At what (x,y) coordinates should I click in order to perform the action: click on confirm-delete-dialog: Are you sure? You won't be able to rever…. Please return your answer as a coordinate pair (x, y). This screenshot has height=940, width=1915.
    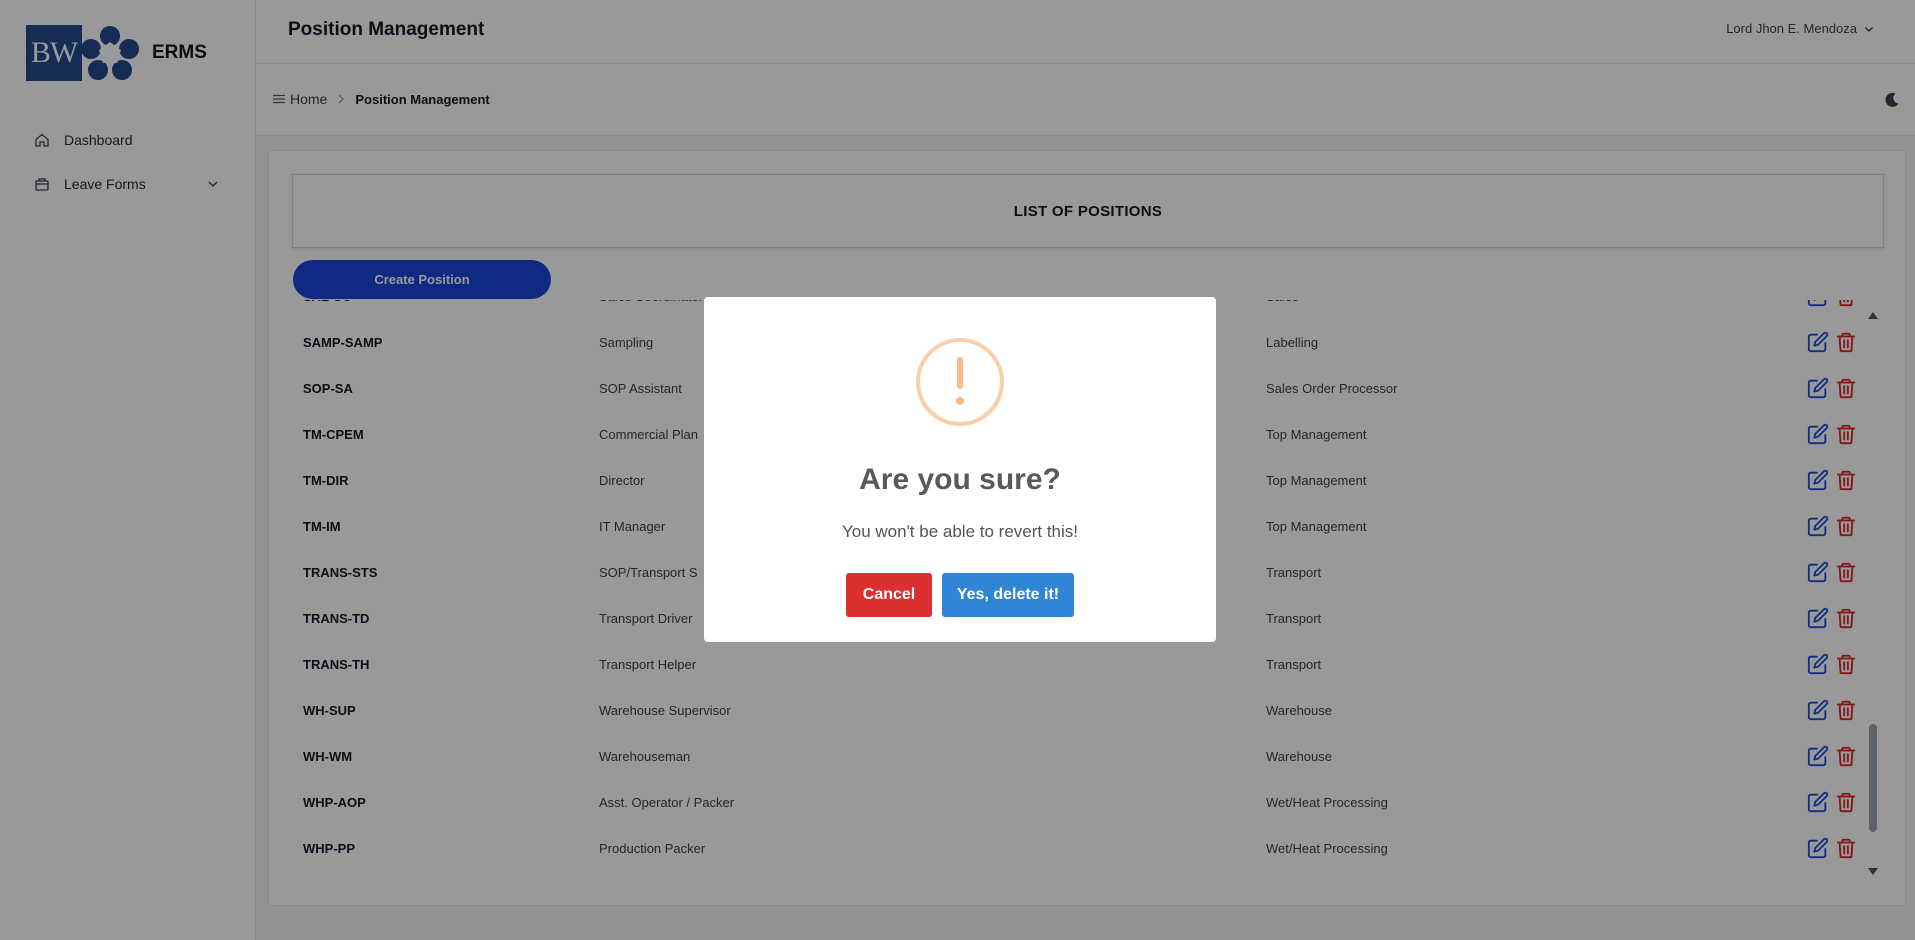
    Looking at the image, I should click on (960, 469).